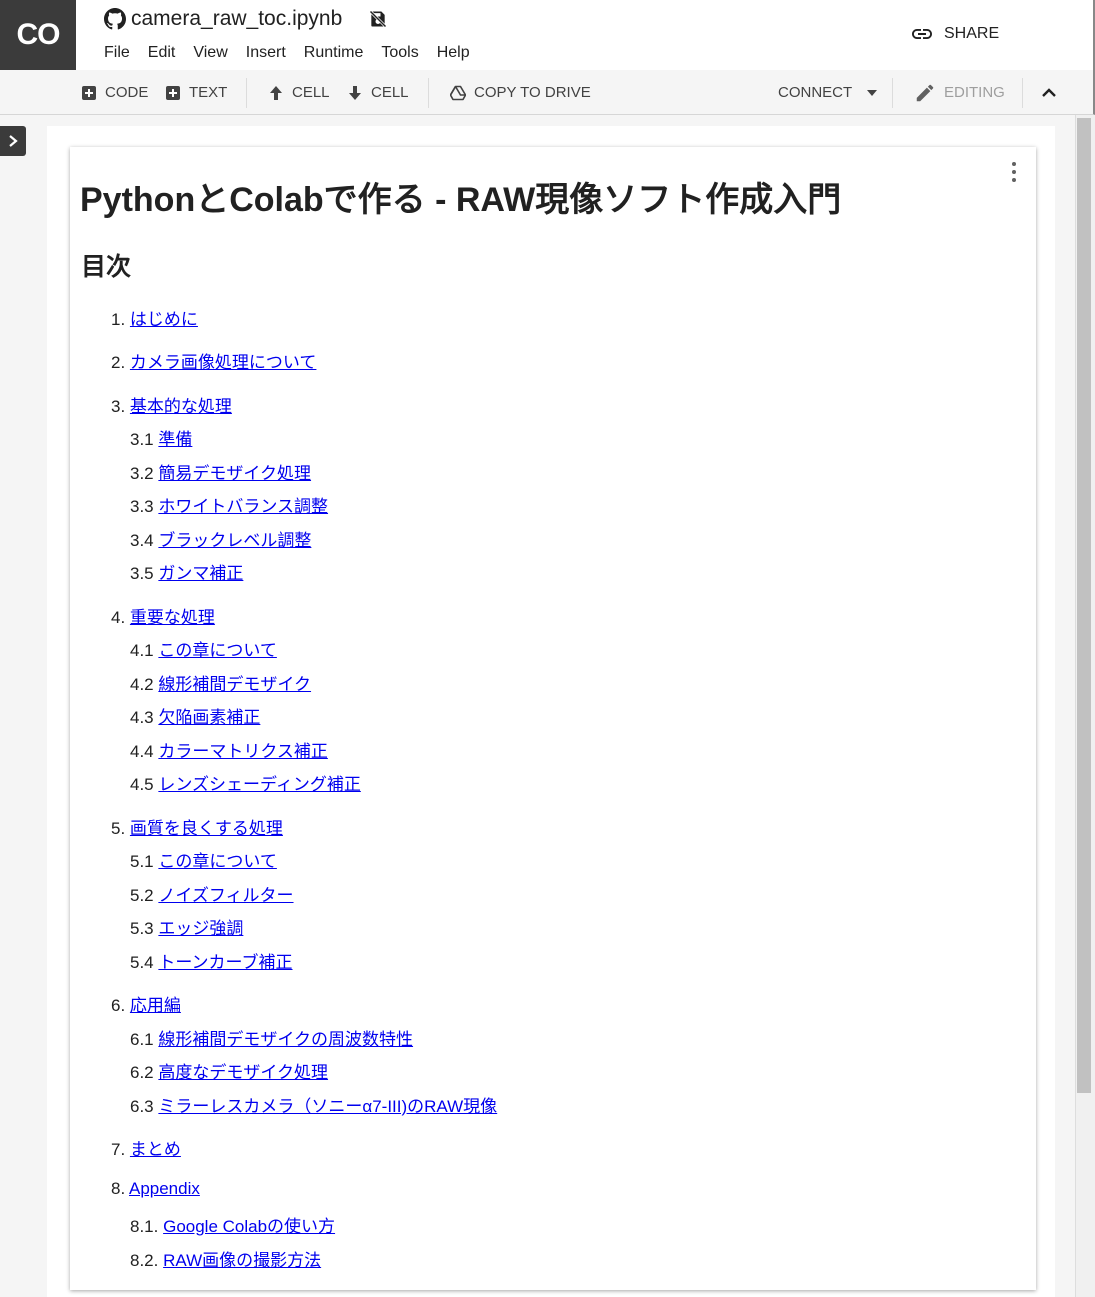 The width and height of the screenshot is (1095, 1297). What do you see at coordinates (959, 92) in the screenshot?
I see `editing-mode-button: EDITING` at bounding box center [959, 92].